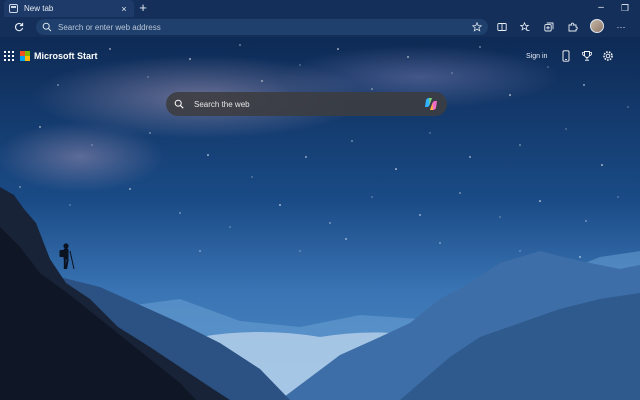 Image resolution: width=640 pixels, height=400 pixels. Describe the element at coordinates (9, 56) in the screenshot. I see `apps-grid-icon` at that location.